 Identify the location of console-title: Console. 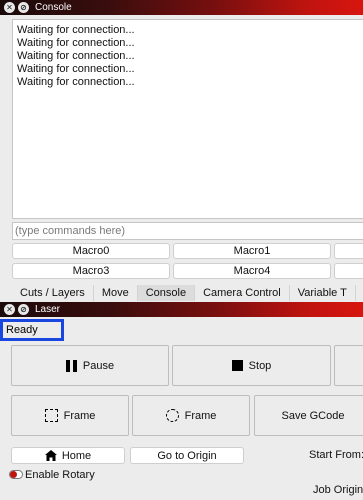
(53, 7).